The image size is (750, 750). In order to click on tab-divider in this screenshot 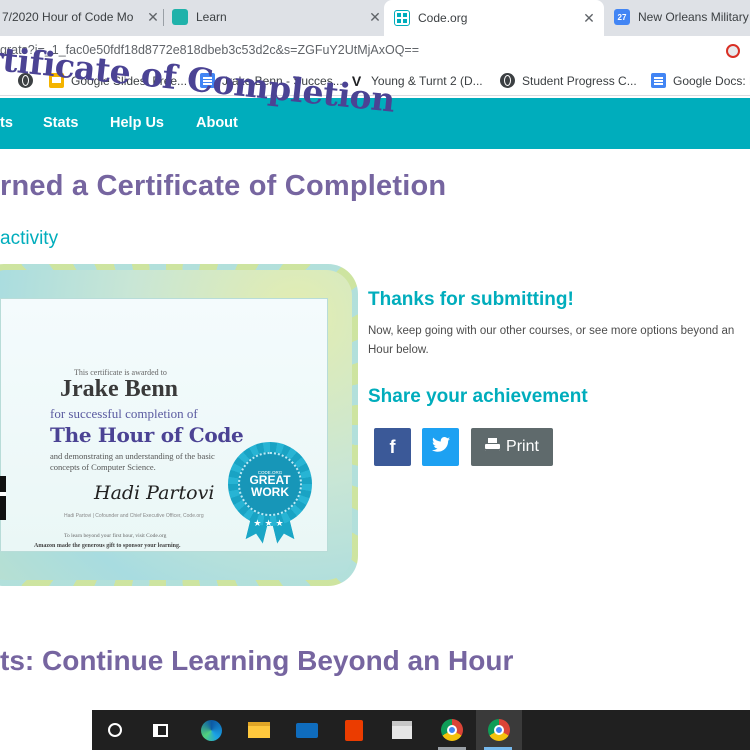, I will do `click(163, 17)`.